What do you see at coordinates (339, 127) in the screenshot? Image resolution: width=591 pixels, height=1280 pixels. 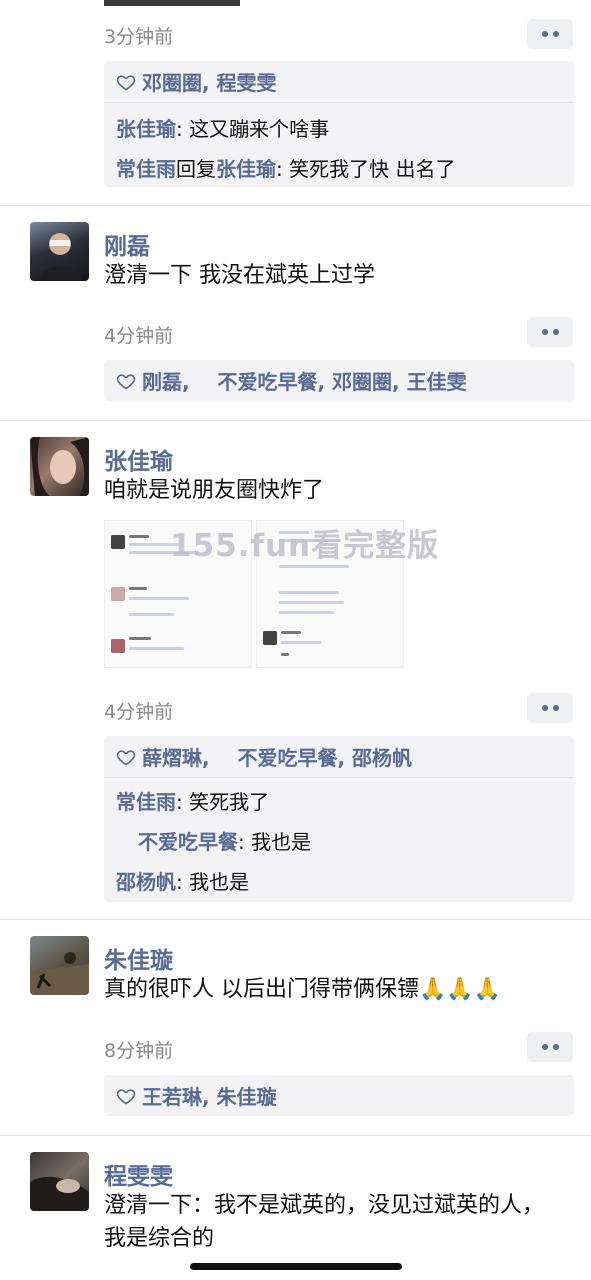 I see `comment-row: 张佳瑜: 这又蹦来个啥事` at bounding box center [339, 127].